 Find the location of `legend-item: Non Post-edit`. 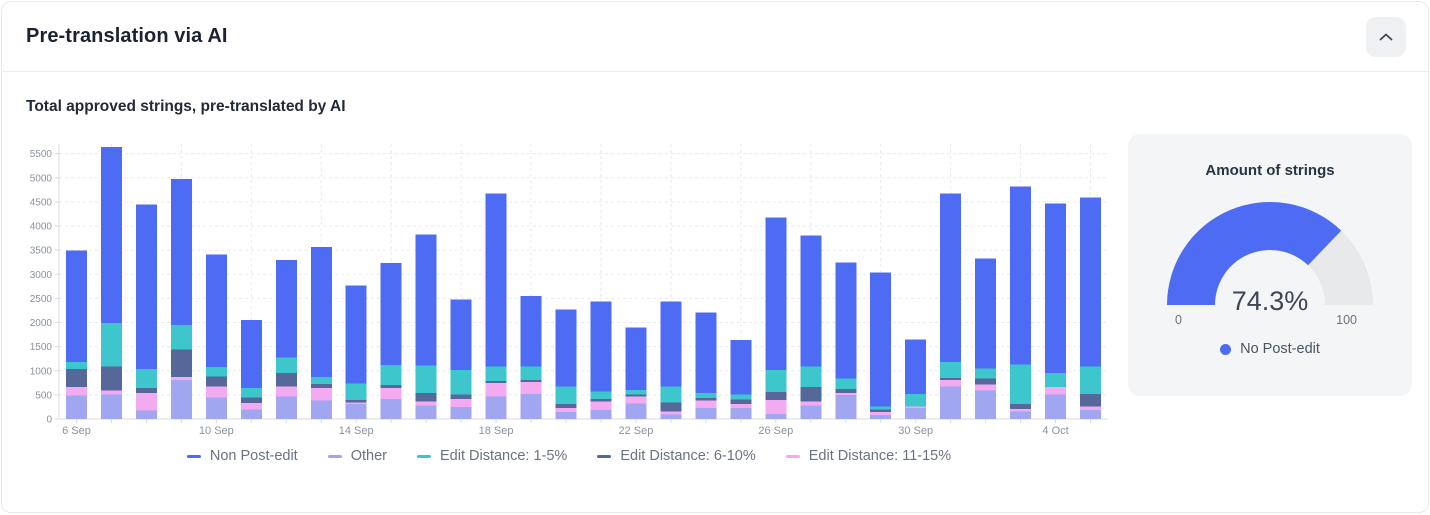

legend-item: Non Post-edit is located at coordinates (242, 456).